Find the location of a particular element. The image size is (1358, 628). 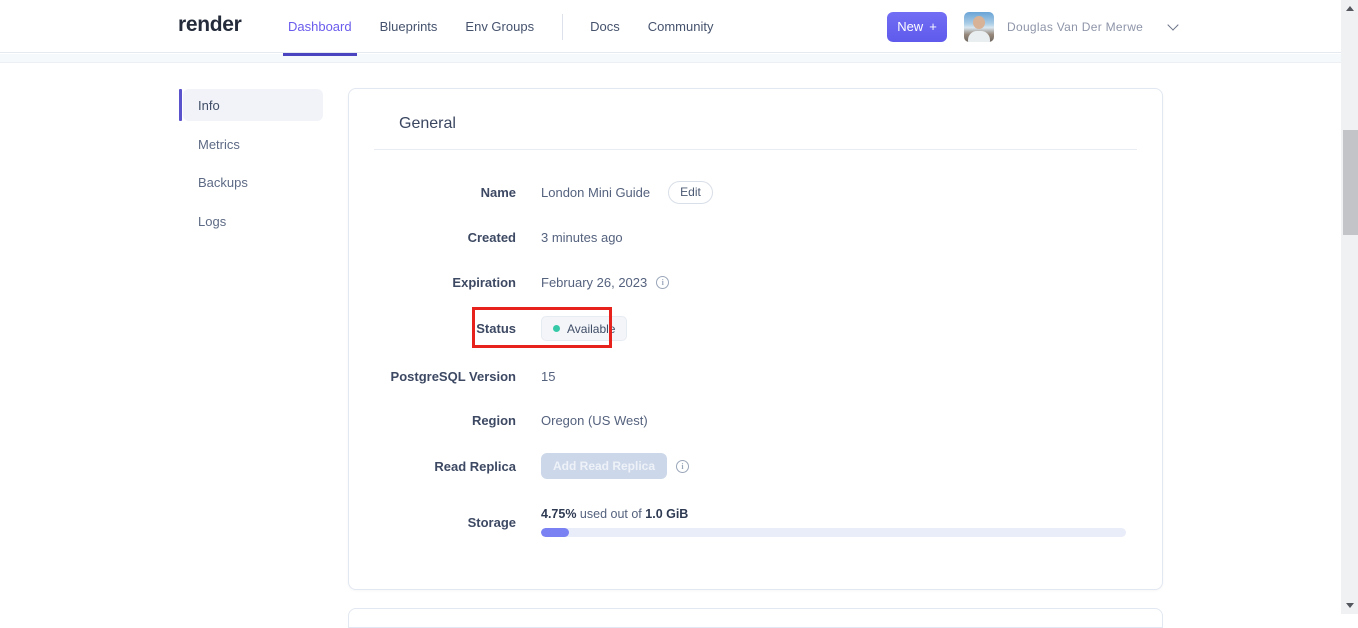

sidebar-item-logs: Logs is located at coordinates (253, 221).